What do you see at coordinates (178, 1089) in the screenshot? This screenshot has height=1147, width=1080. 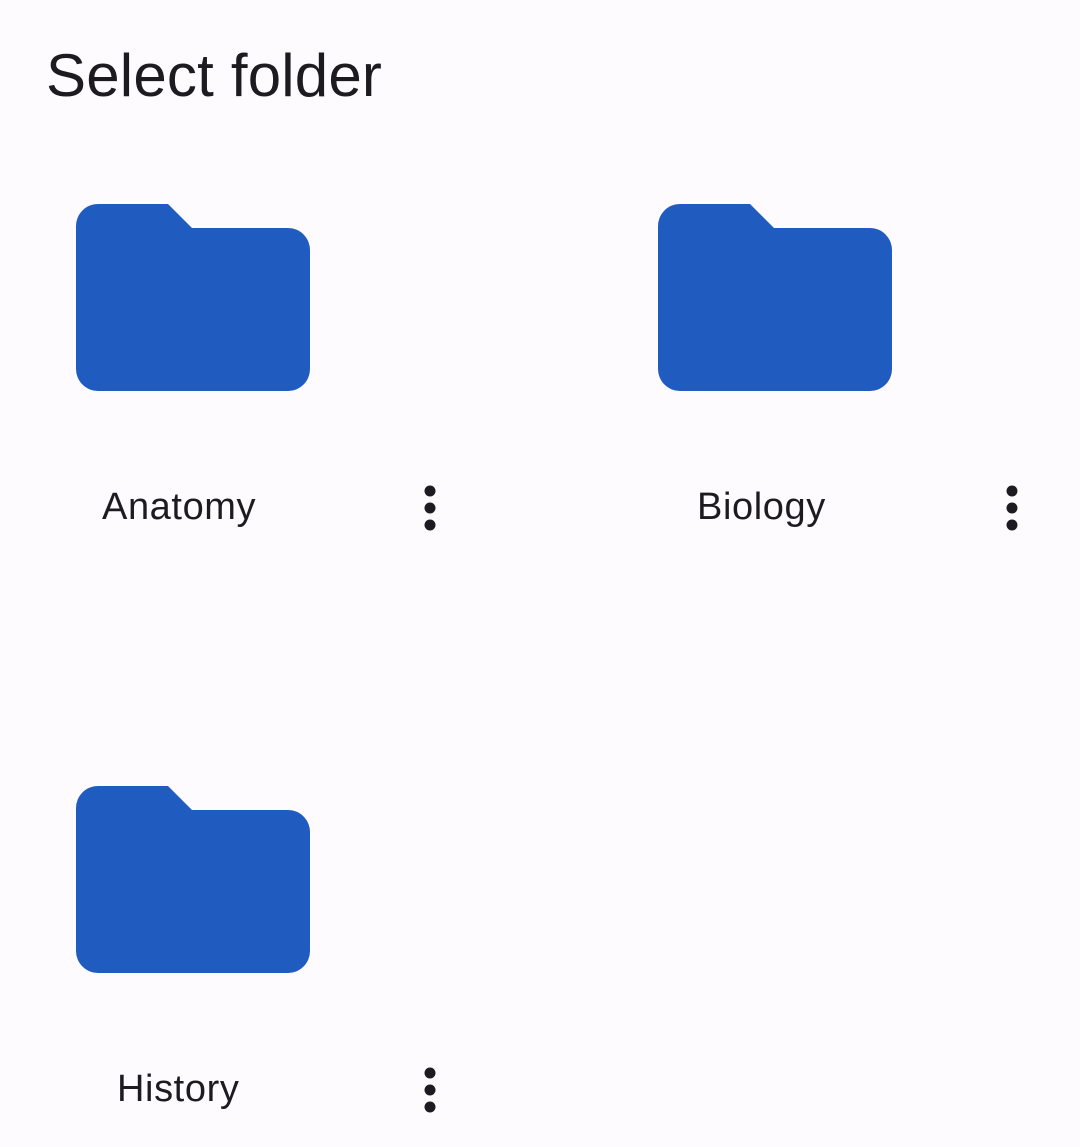 I see `folder-name: History` at bounding box center [178, 1089].